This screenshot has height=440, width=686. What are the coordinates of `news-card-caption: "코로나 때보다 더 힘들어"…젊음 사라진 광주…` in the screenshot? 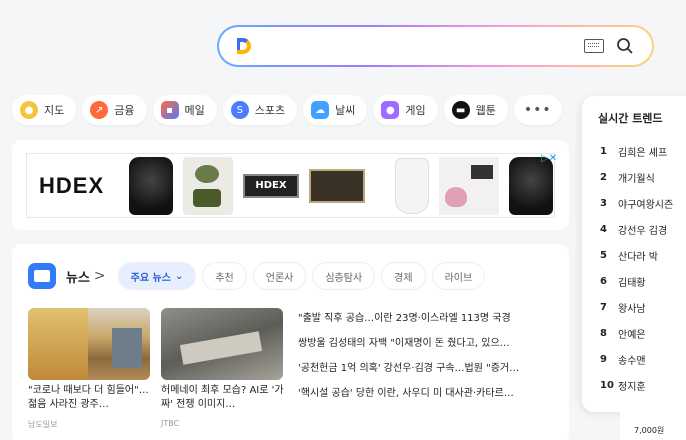 It's located at (90, 398).